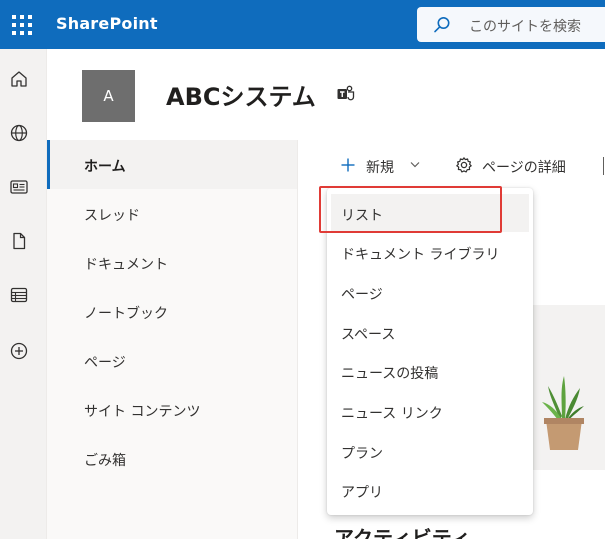 The image size is (605, 539). I want to click on nav-item-recycle-bin: ごみ箱, so click(172, 458).